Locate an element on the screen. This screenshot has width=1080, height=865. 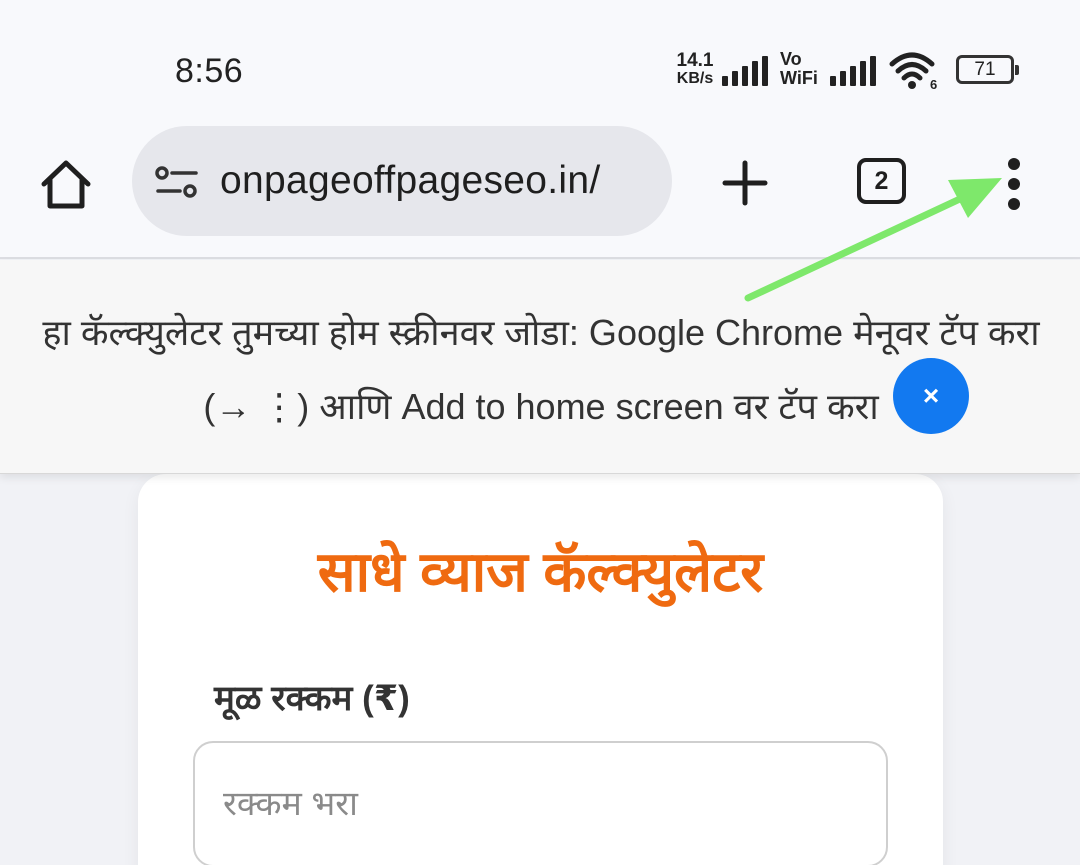
wifi-icon: 6 is located at coordinates (913, 72).